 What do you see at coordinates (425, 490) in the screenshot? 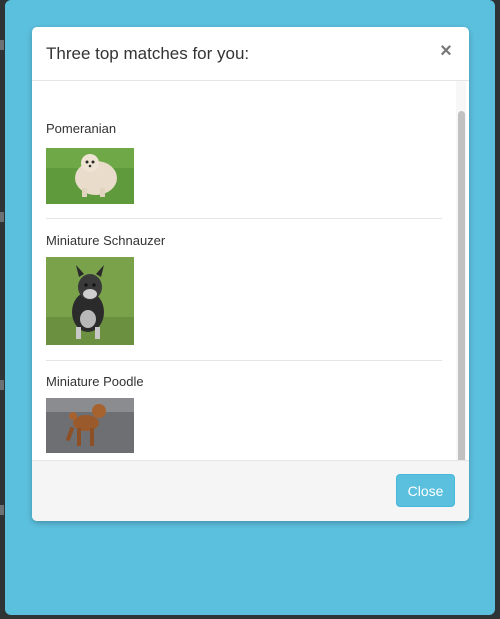
I see `close-button: Close` at bounding box center [425, 490].